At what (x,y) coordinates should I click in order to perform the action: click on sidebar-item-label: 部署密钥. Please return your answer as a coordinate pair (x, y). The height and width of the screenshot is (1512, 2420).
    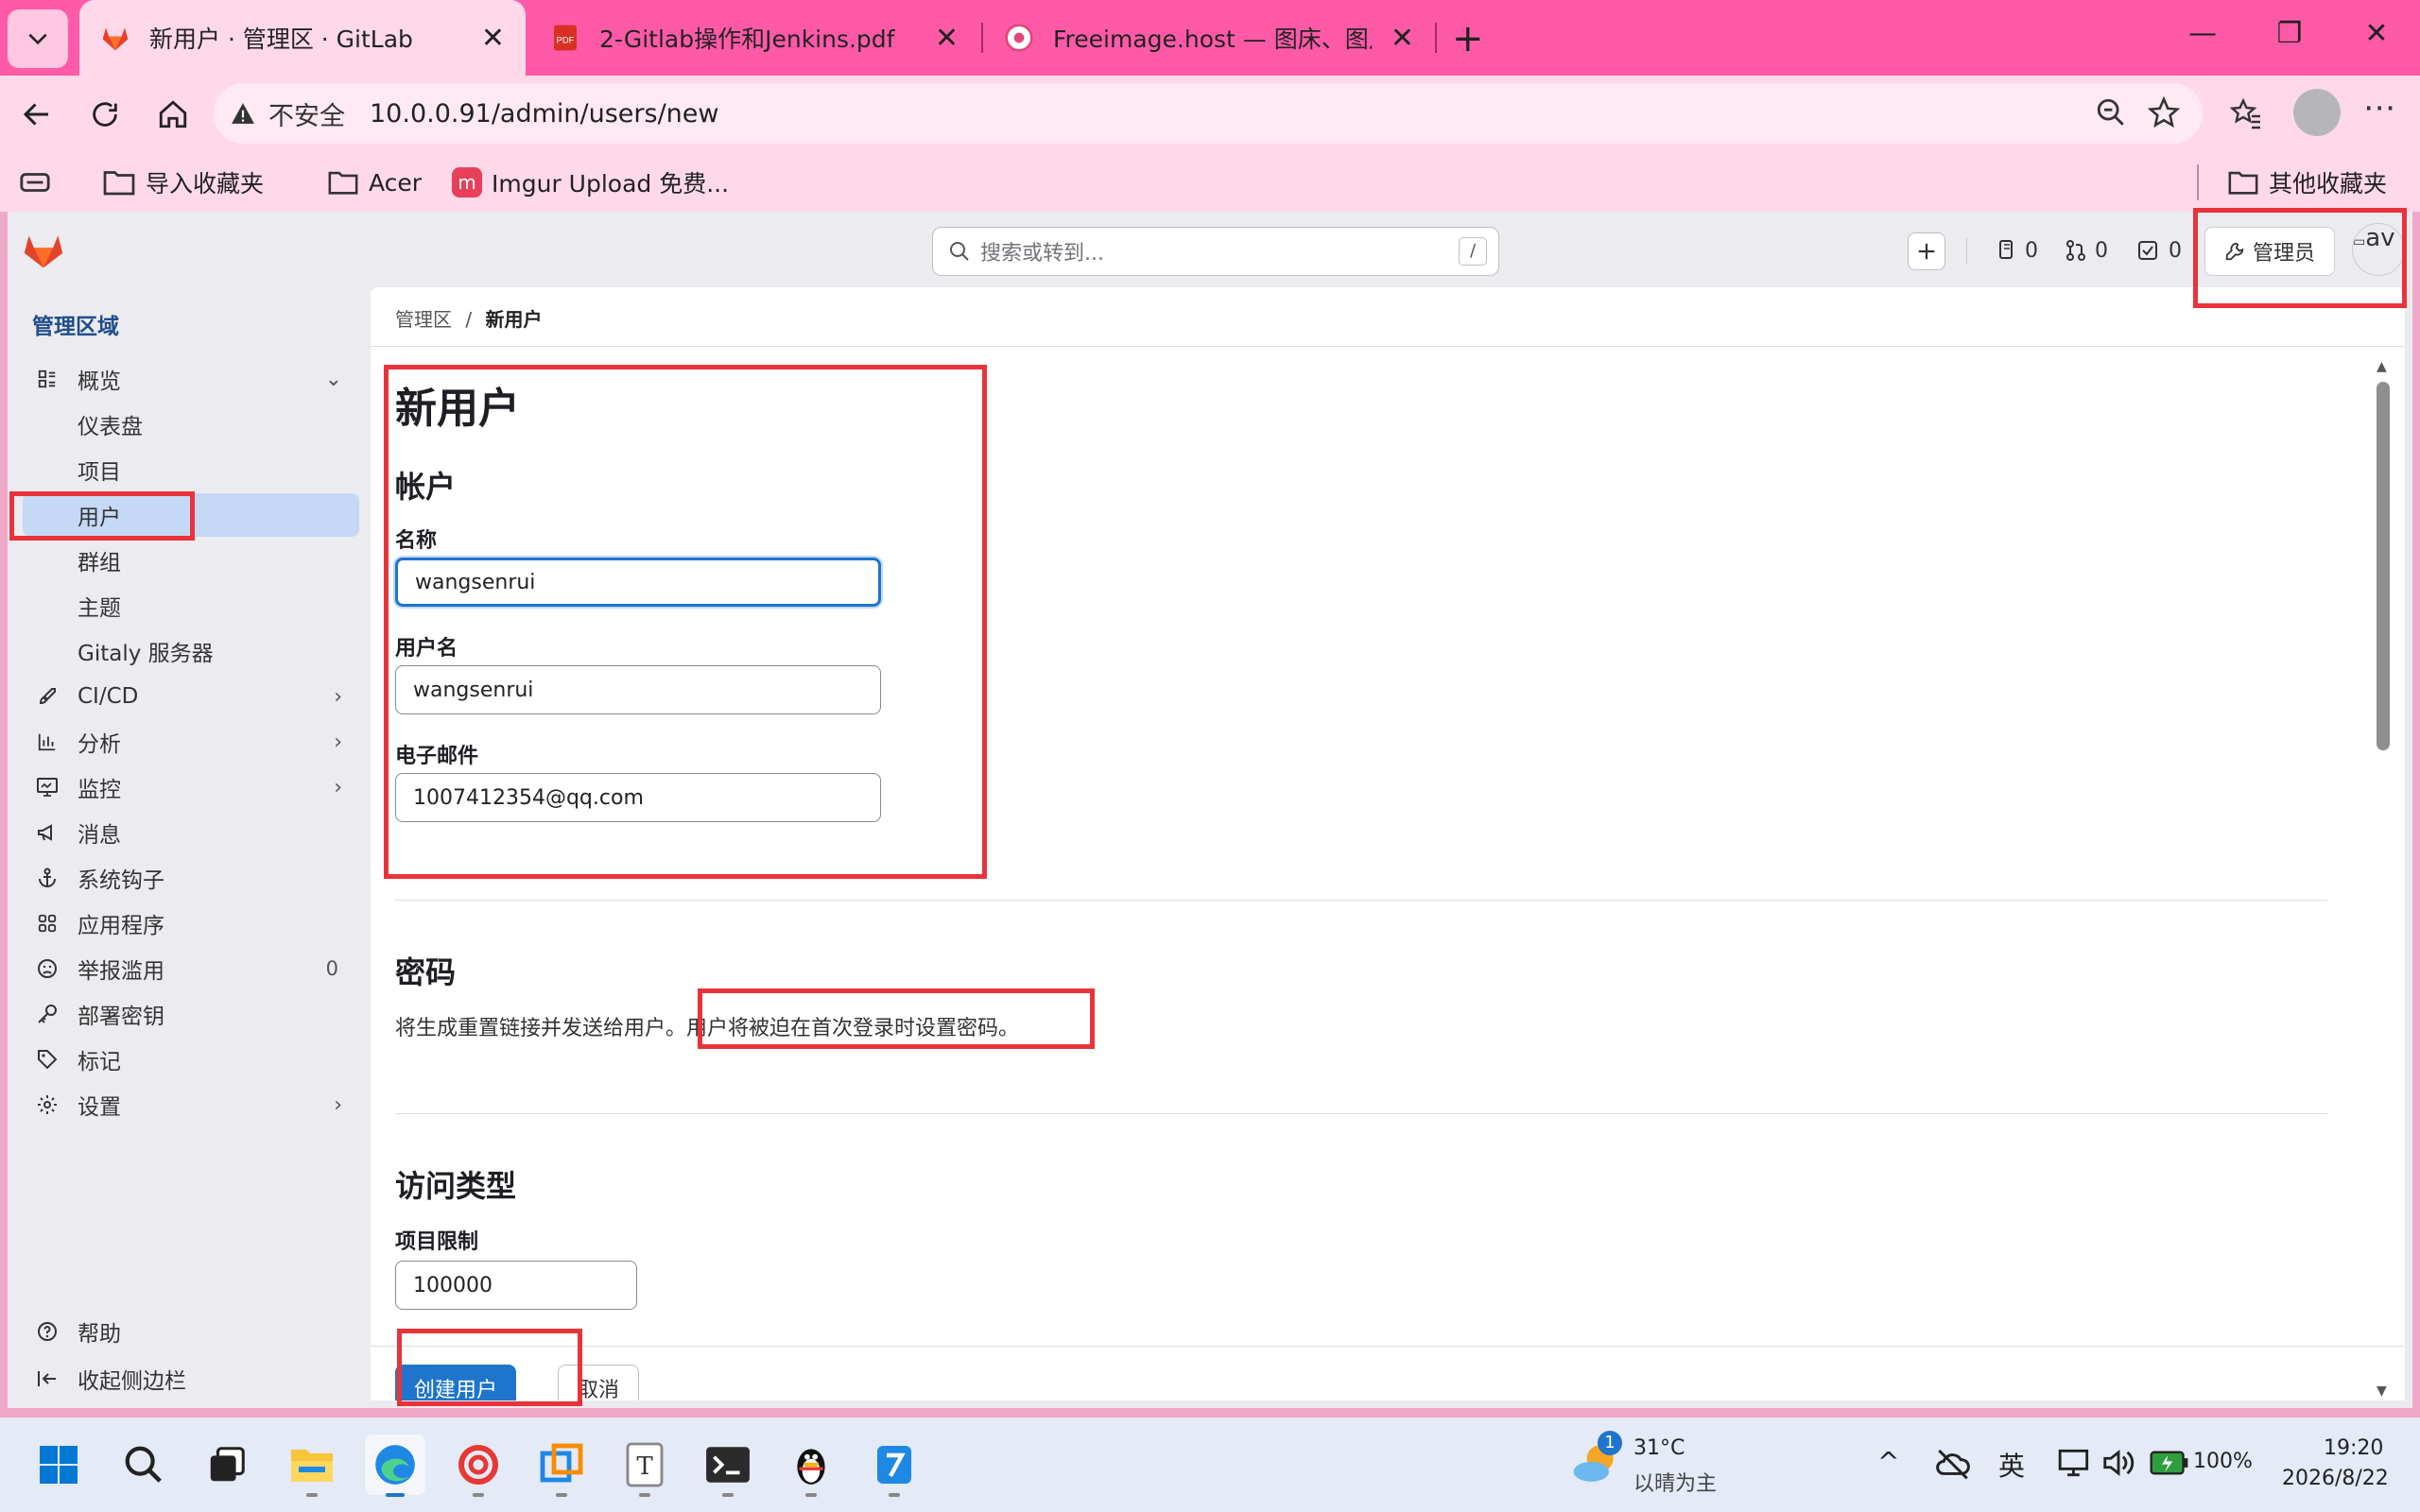
    Looking at the image, I should click on (121, 1017).